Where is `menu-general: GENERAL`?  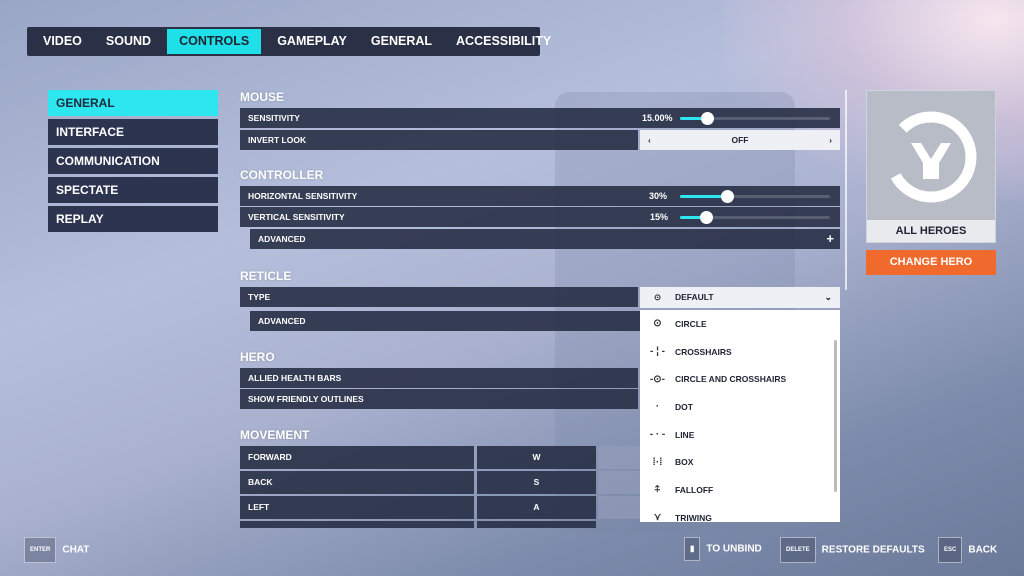 menu-general: GENERAL is located at coordinates (133, 103).